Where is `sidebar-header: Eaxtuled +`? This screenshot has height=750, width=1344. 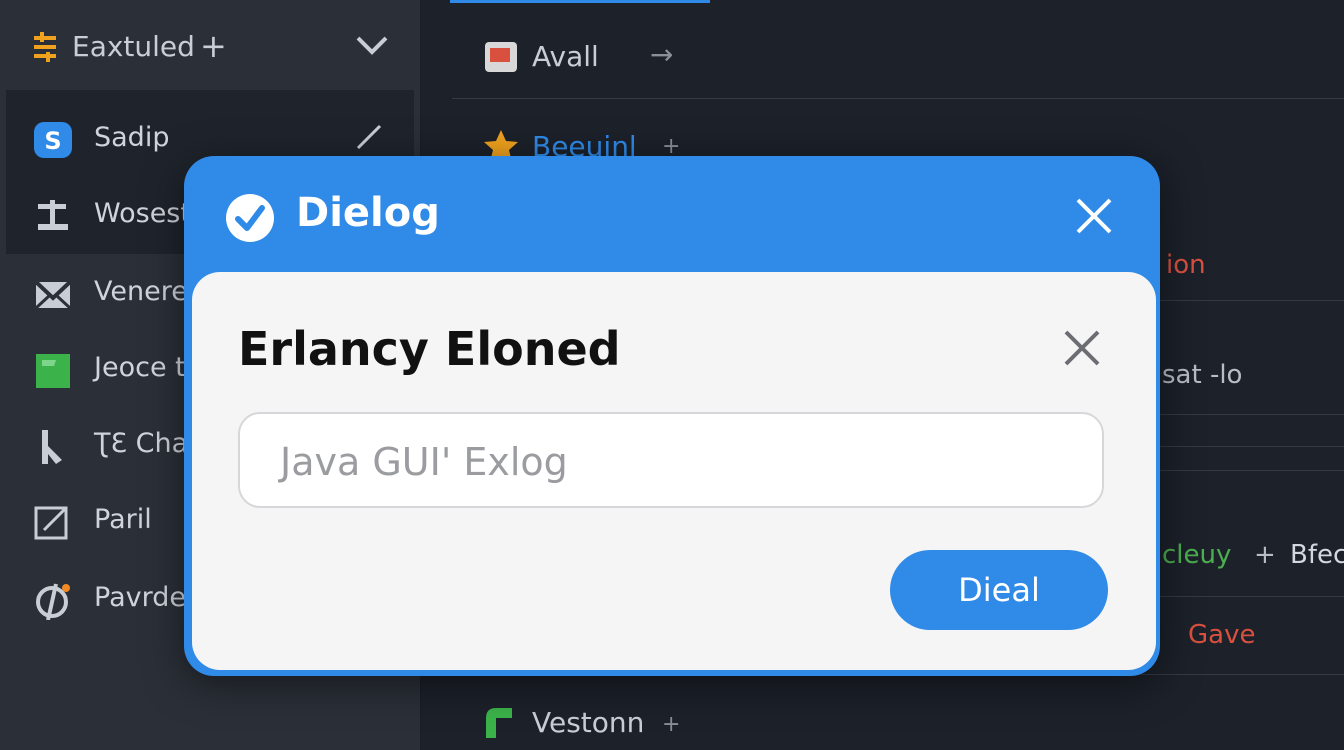
sidebar-header: Eaxtuled + is located at coordinates (210, 46).